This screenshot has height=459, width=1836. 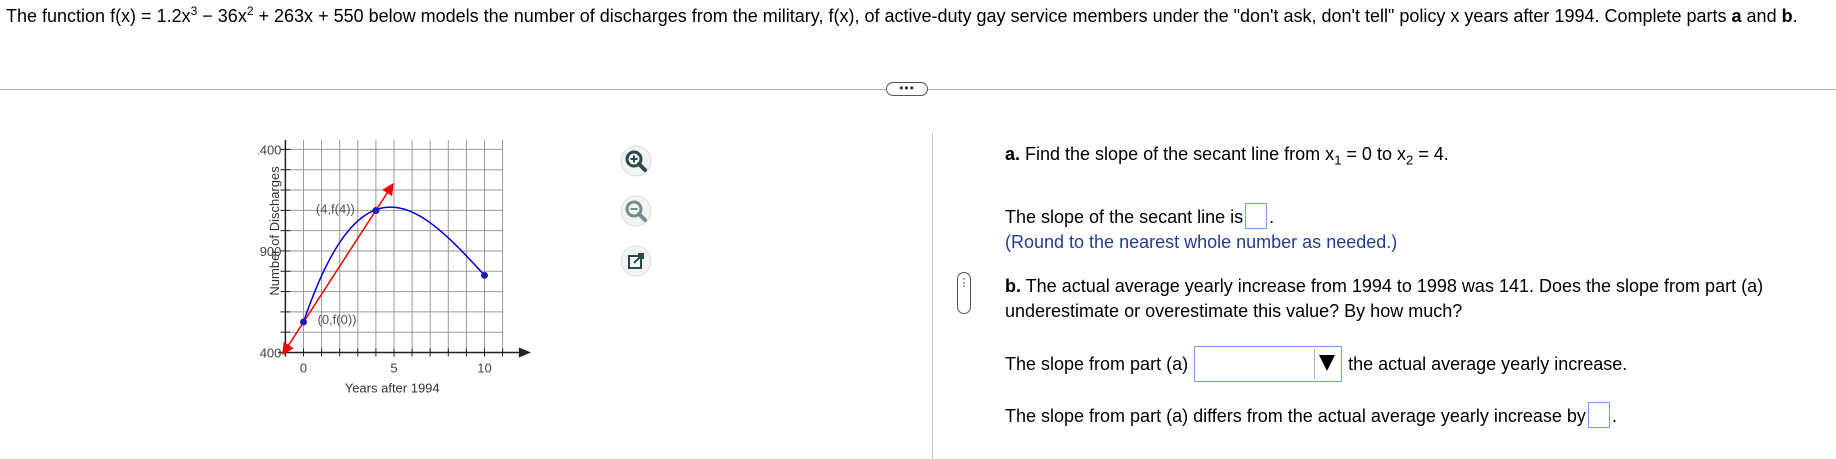 What do you see at coordinates (1736, 16) in the screenshot?
I see `part-a-ref: a` at bounding box center [1736, 16].